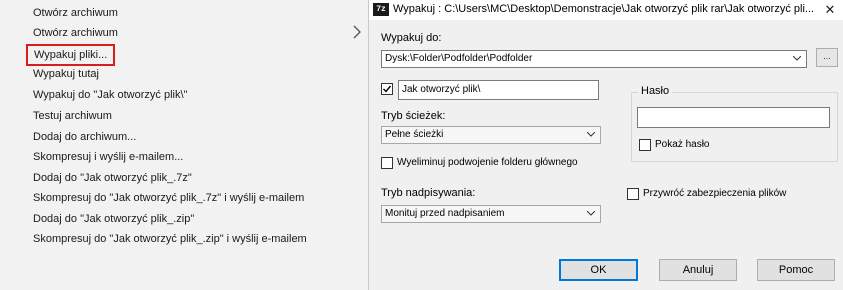 This screenshot has height=290, width=843. I want to click on subfolder-checkbox, so click(387, 89).